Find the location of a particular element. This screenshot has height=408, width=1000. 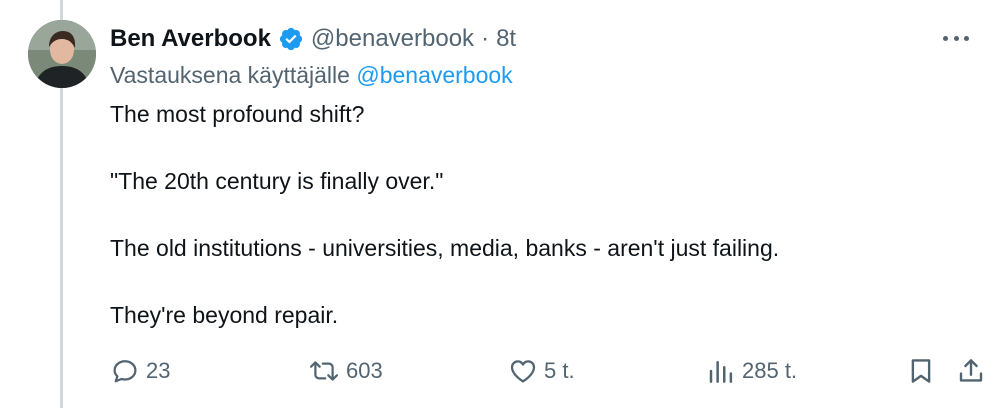

views-button: 285 t. is located at coordinates (751, 371).